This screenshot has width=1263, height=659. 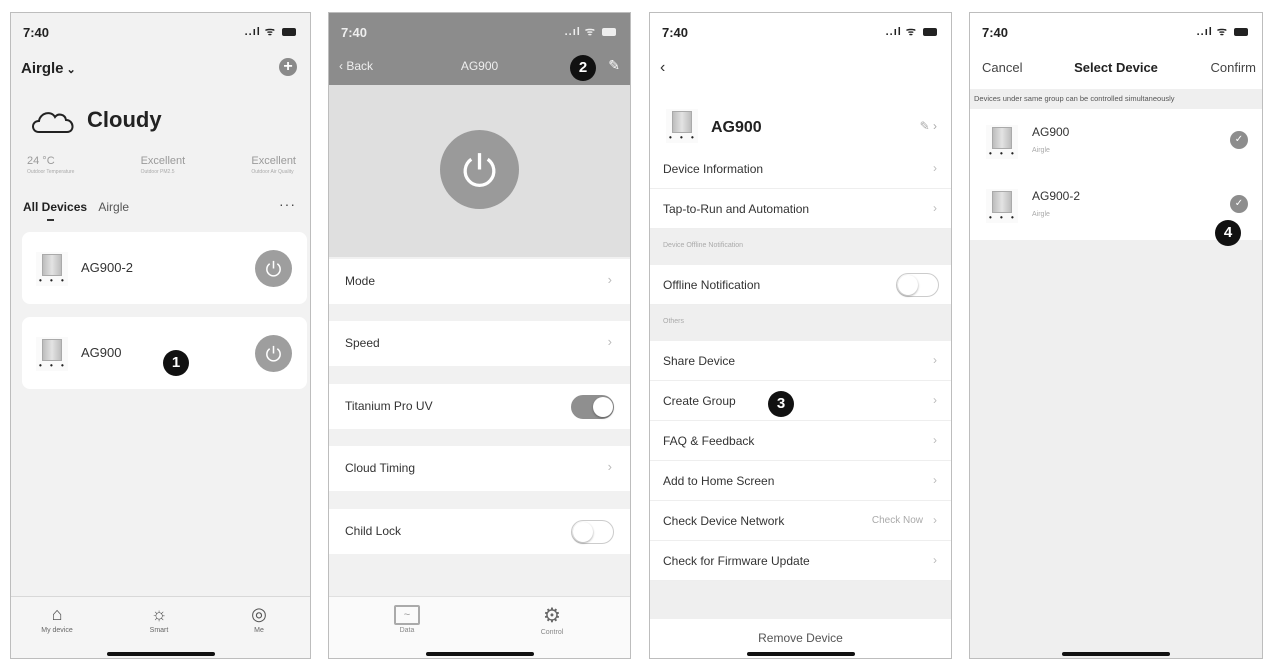 I want to click on power-icon, so click(x=479, y=170).